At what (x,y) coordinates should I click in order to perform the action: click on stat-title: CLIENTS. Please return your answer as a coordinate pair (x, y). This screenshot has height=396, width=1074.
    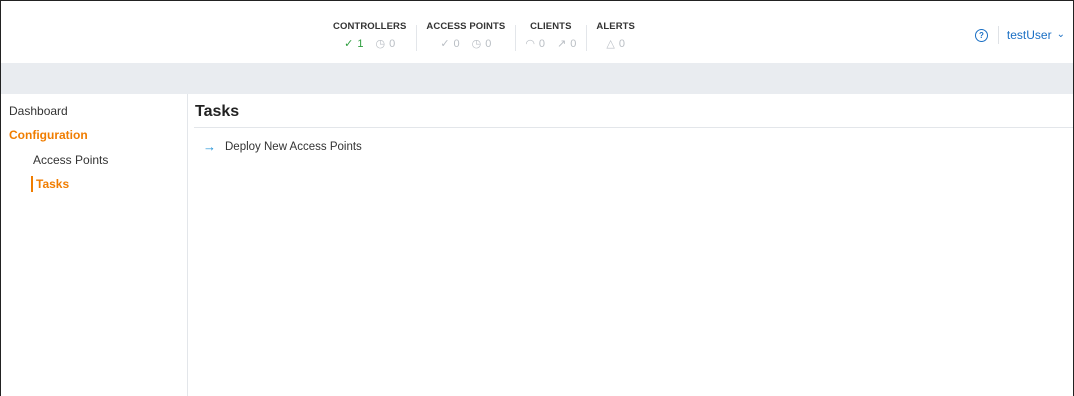
    Looking at the image, I should click on (551, 26).